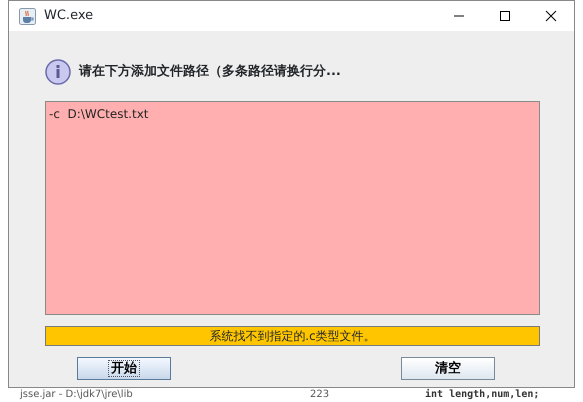 The width and height of the screenshot is (583, 402). I want to click on java-cup-icon, so click(27, 16).